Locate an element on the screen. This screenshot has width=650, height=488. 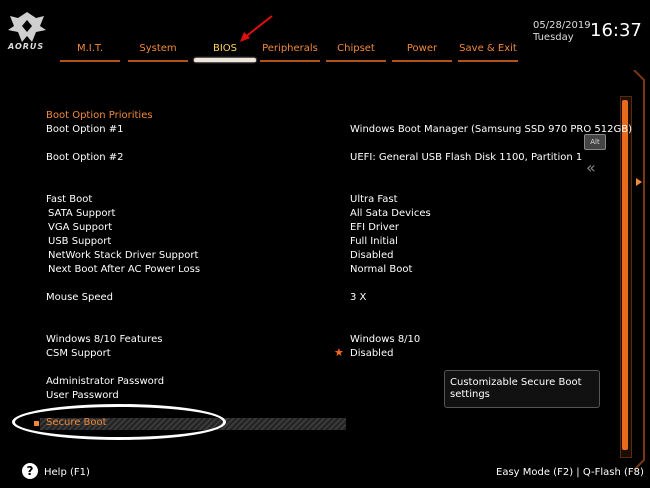
network-stack-value: Disabled is located at coordinates (371, 255).